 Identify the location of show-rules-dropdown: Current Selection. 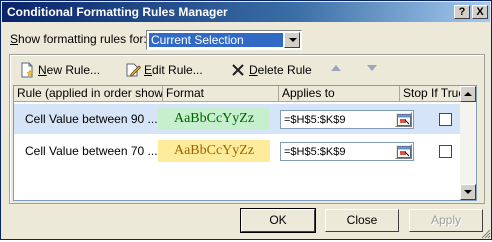
(224, 40).